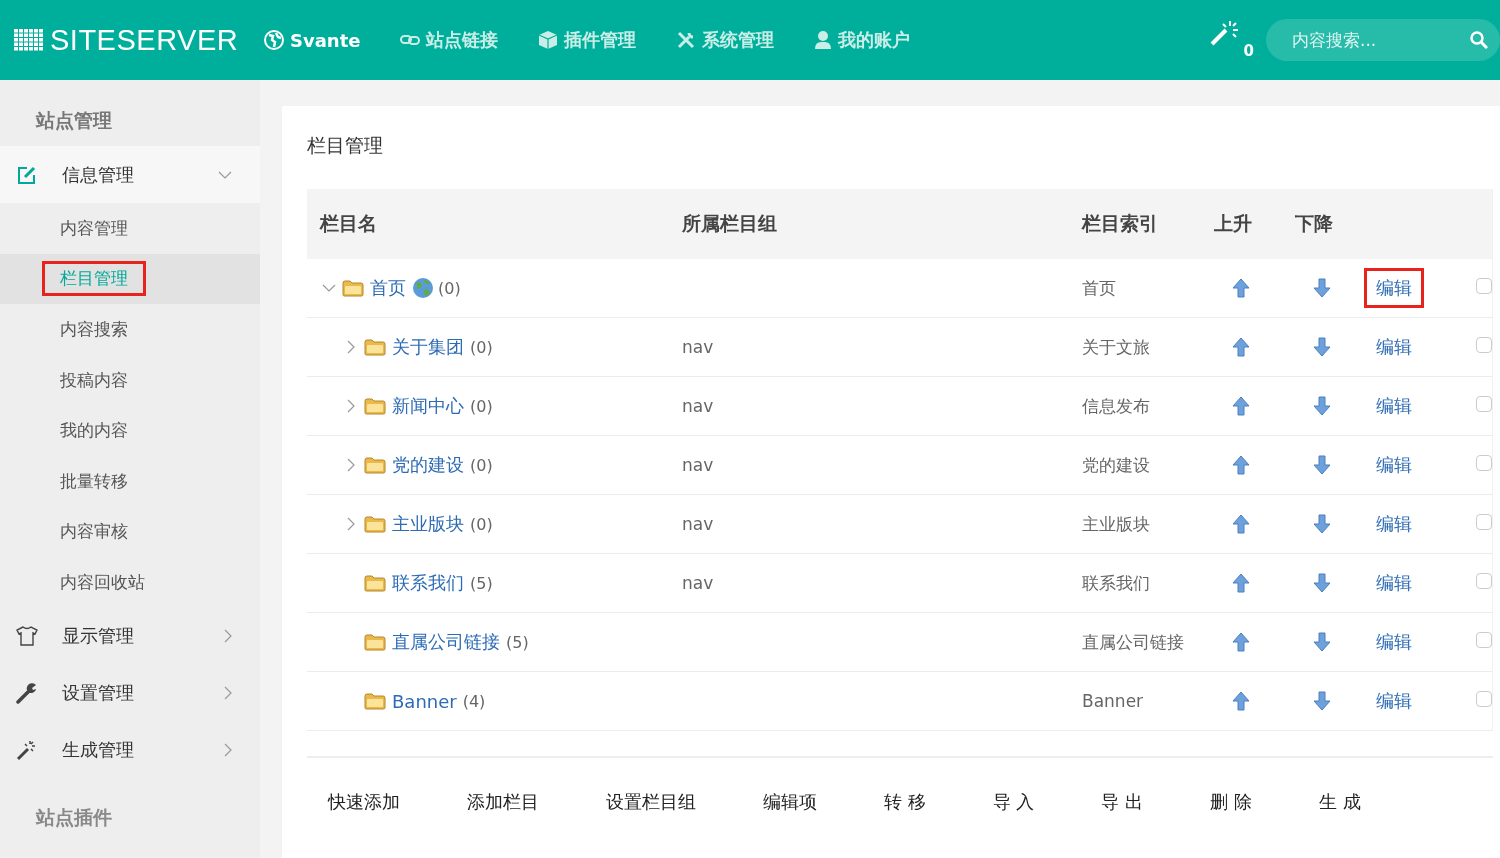  Describe the element at coordinates (502, 802) in the screenshot. I see `action-button: 添加栏目` at that location.